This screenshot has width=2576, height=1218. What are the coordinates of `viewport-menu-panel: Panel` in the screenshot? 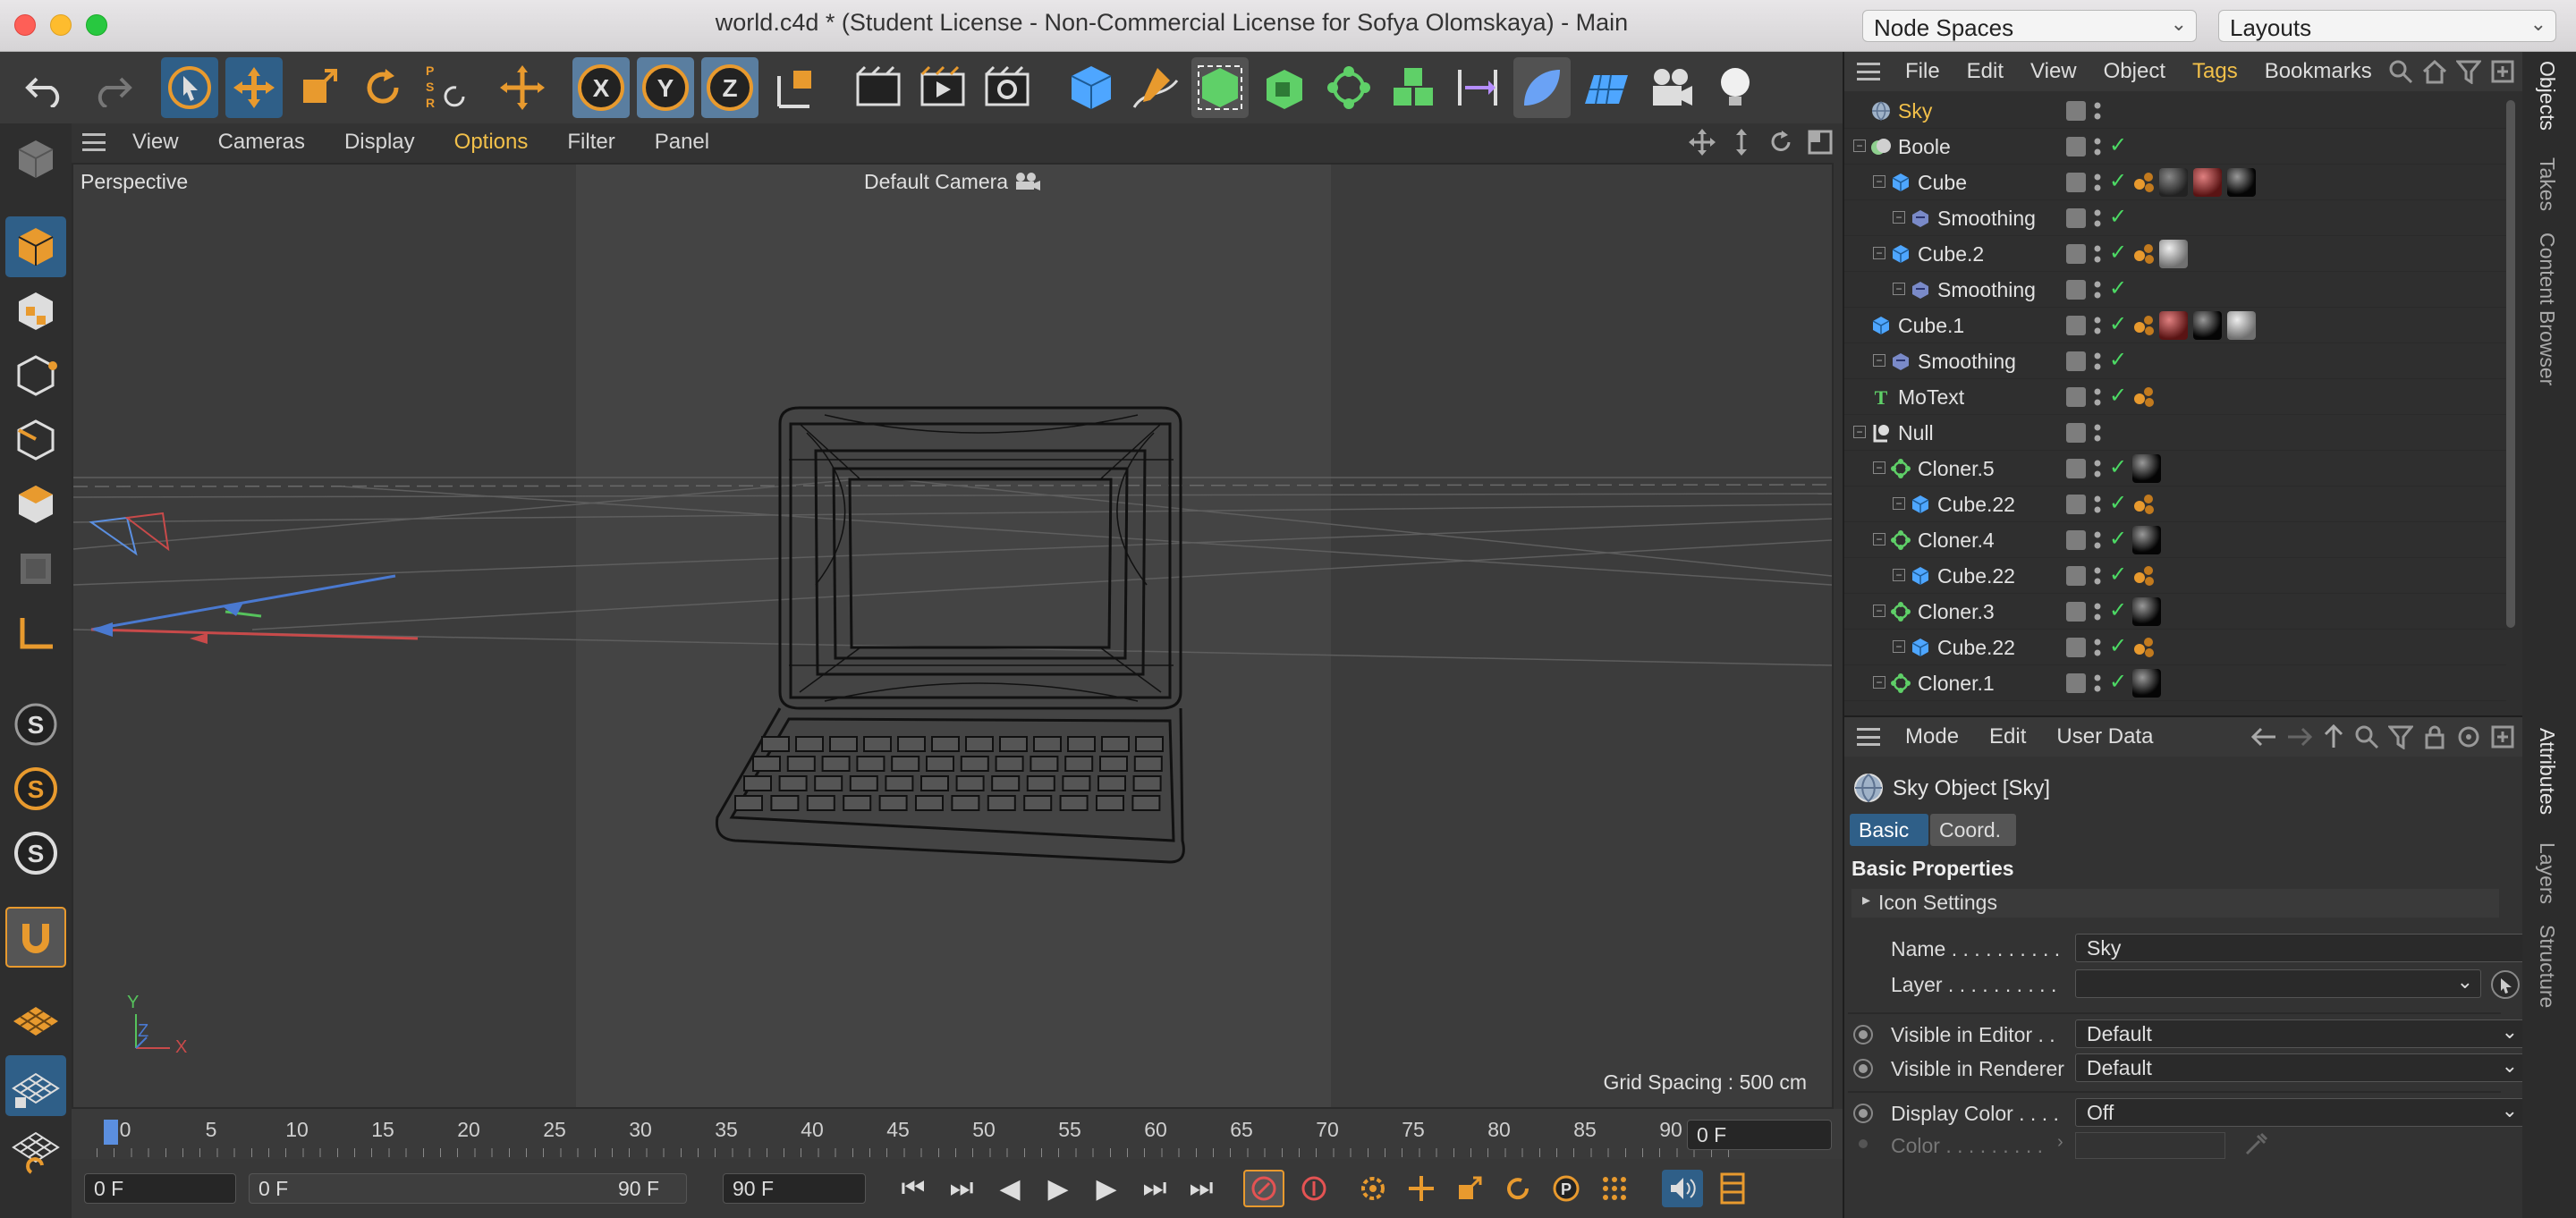 It's located at (682, 142).